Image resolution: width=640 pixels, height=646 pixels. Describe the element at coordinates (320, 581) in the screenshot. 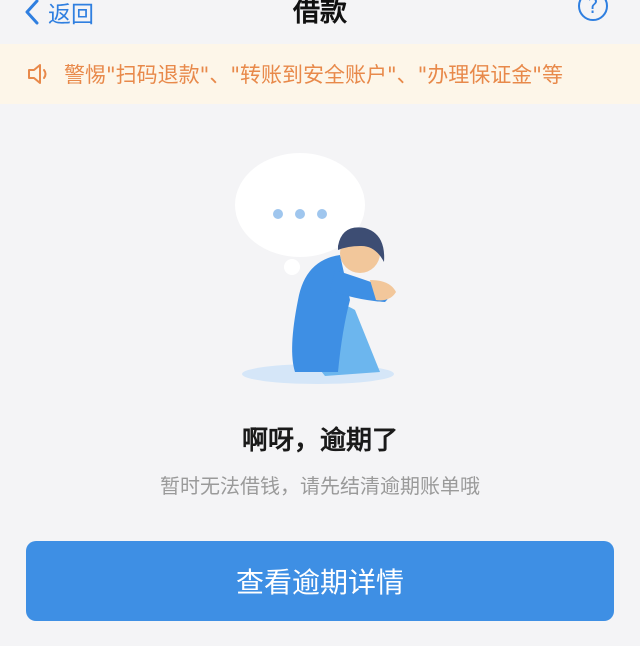

I see `view-overdue-details-button: 查看逾期详情` at that location.